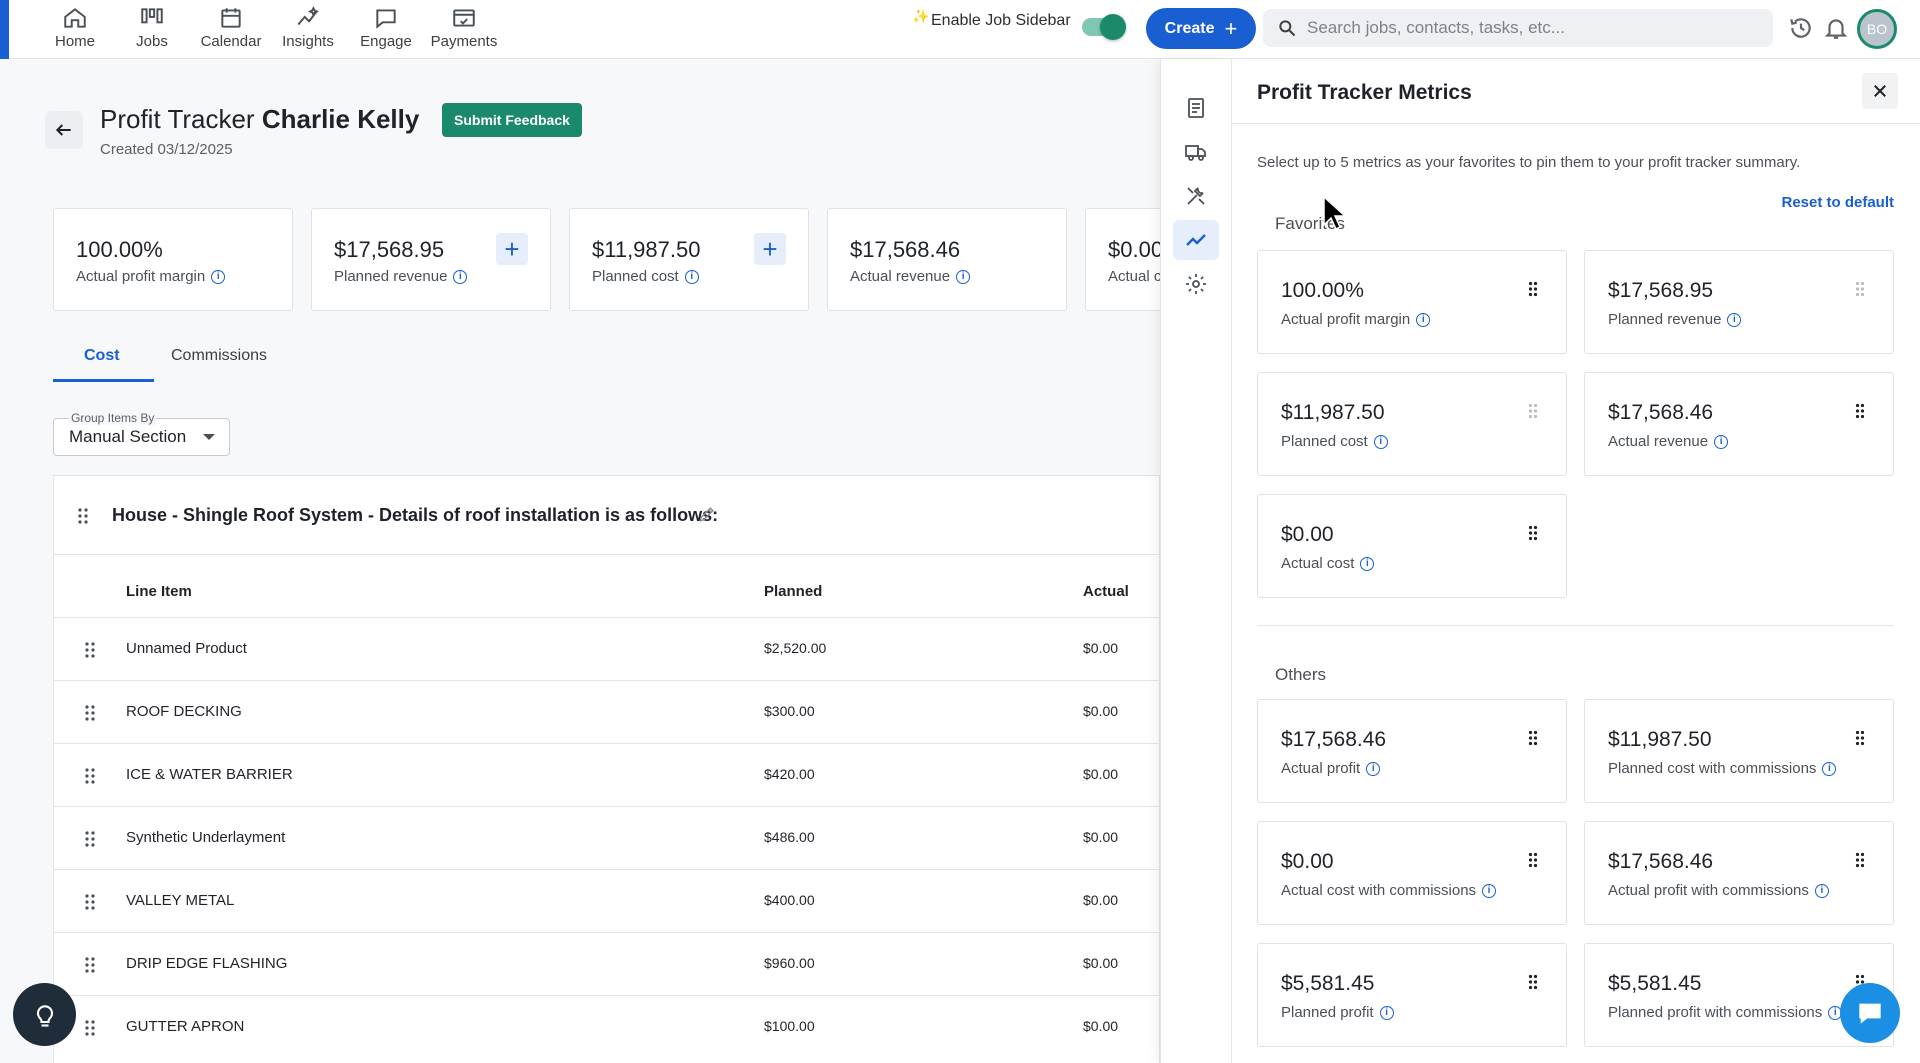  I want to click on nav-home: Home, so click(75, 30).